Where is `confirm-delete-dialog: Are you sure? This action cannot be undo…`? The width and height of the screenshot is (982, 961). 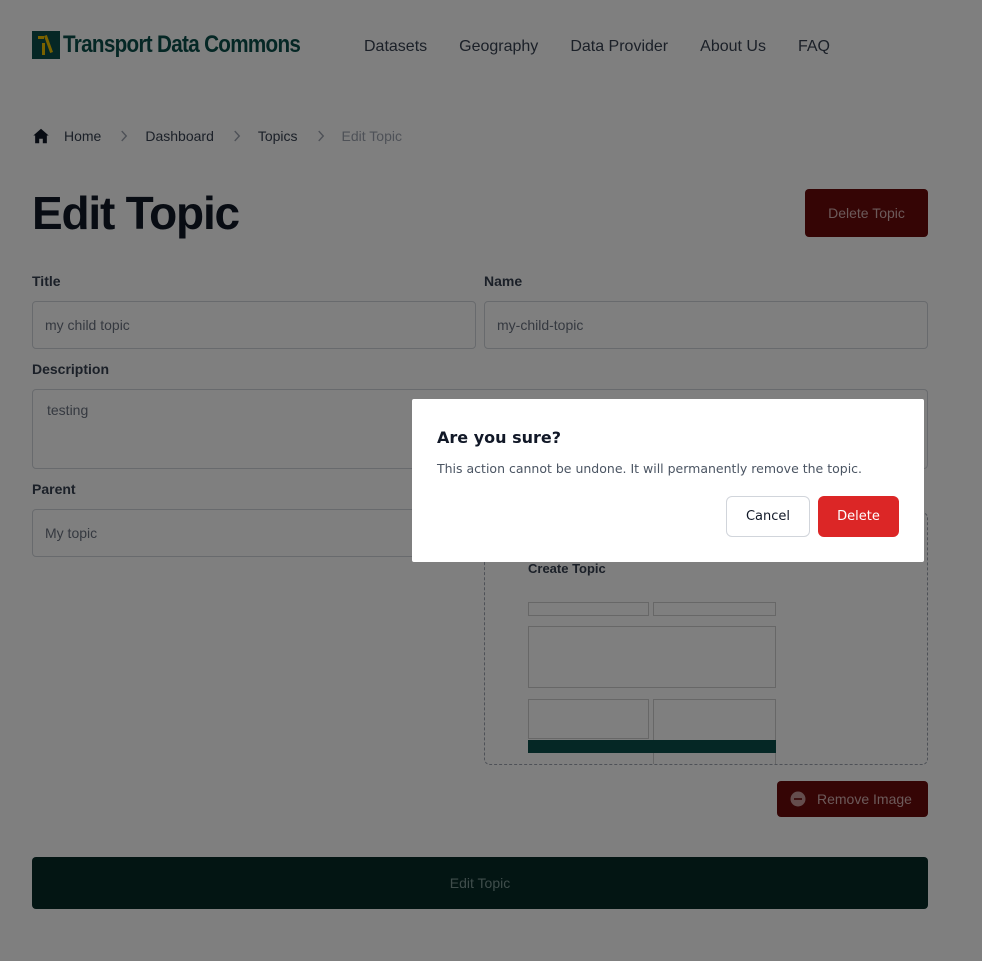
confirm-delete-dialog: Are you sure? This action cannot be undo… is located at coordinates (668, 480).